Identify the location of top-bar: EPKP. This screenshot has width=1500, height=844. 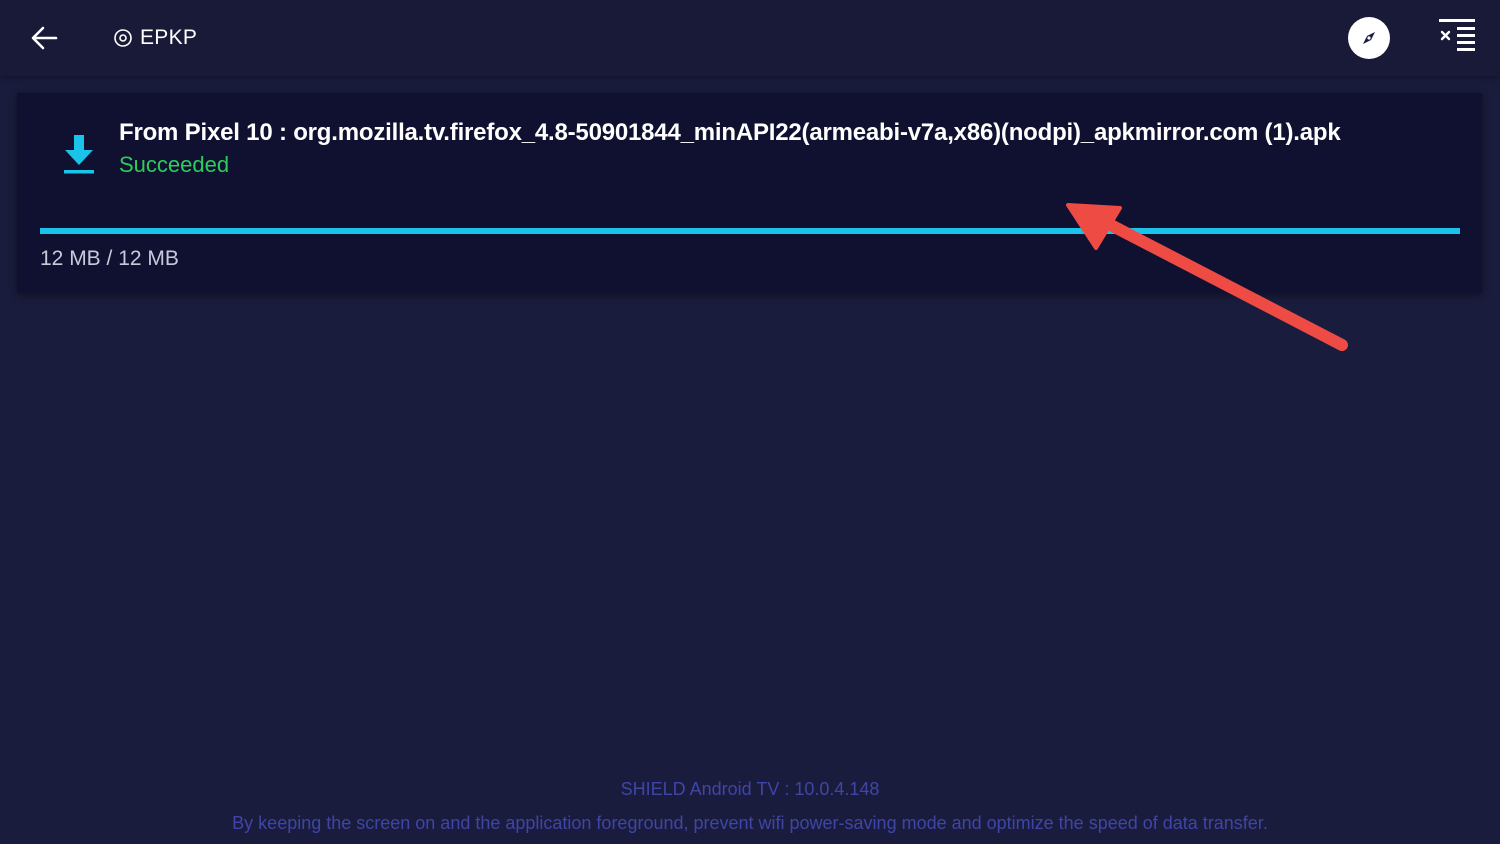
(750, 38).